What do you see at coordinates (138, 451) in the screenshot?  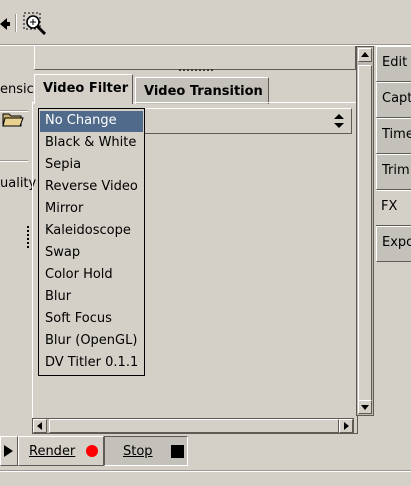 I see `stop-label: Stop` at bounding box center [138, 451].